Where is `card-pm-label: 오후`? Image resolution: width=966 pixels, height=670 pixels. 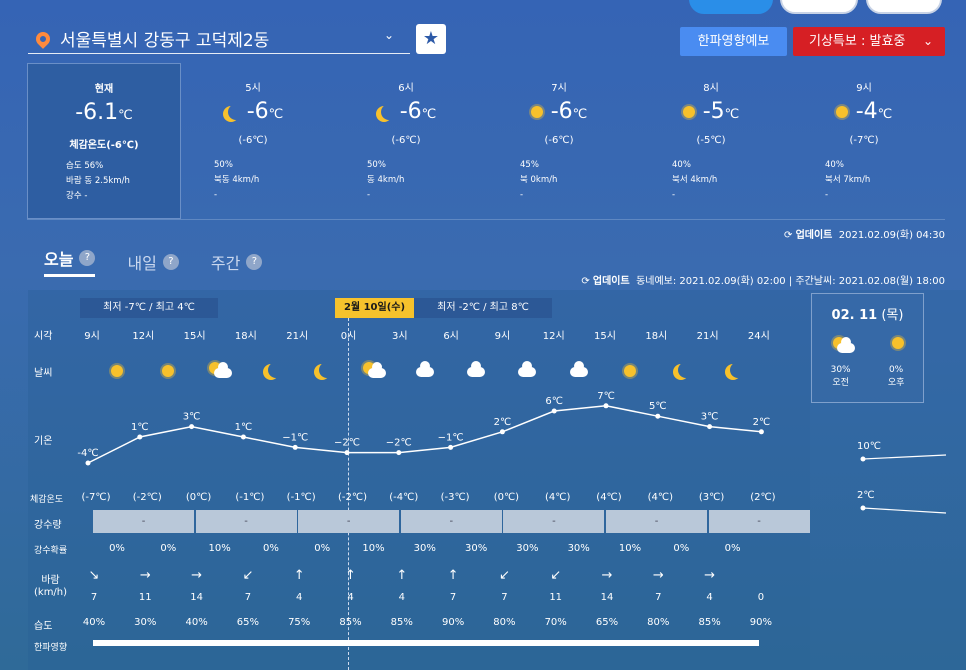
card-pm-label: 오후 is located at coordinates (896, 383).